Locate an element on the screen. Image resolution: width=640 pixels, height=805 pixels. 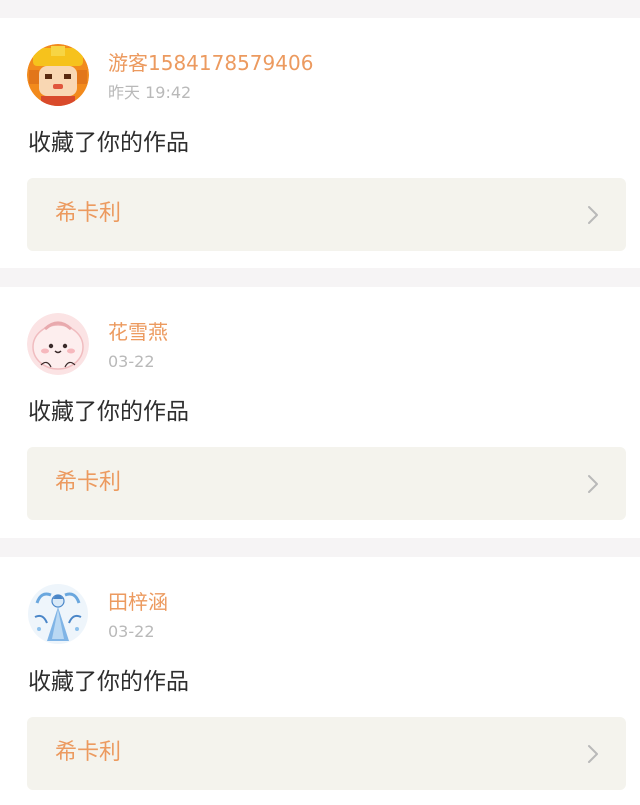
blue-figure-avatar-icon is located at coordinates (58, 614).